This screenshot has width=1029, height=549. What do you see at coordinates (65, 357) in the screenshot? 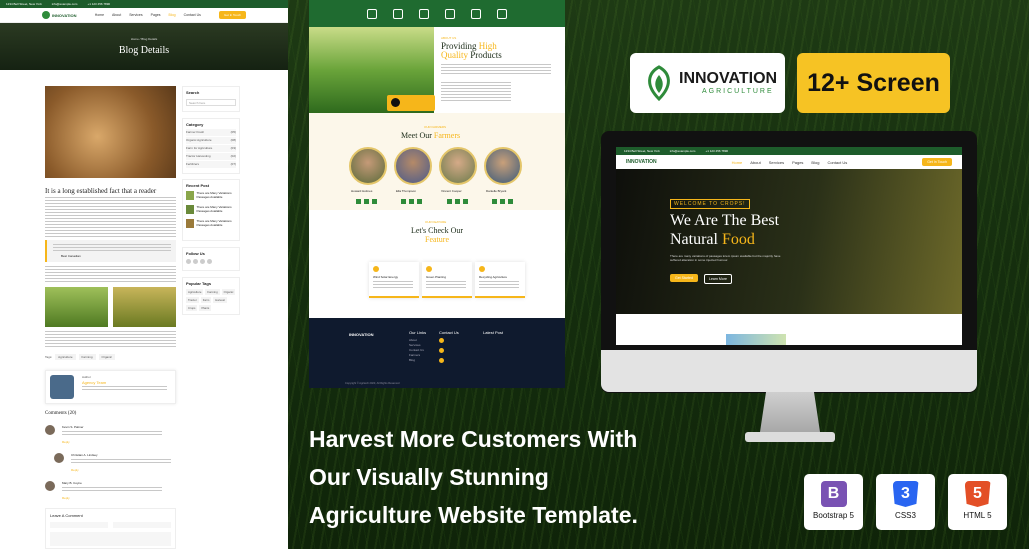
I see `tag: Agriculture` at bounding box center [65, 357].